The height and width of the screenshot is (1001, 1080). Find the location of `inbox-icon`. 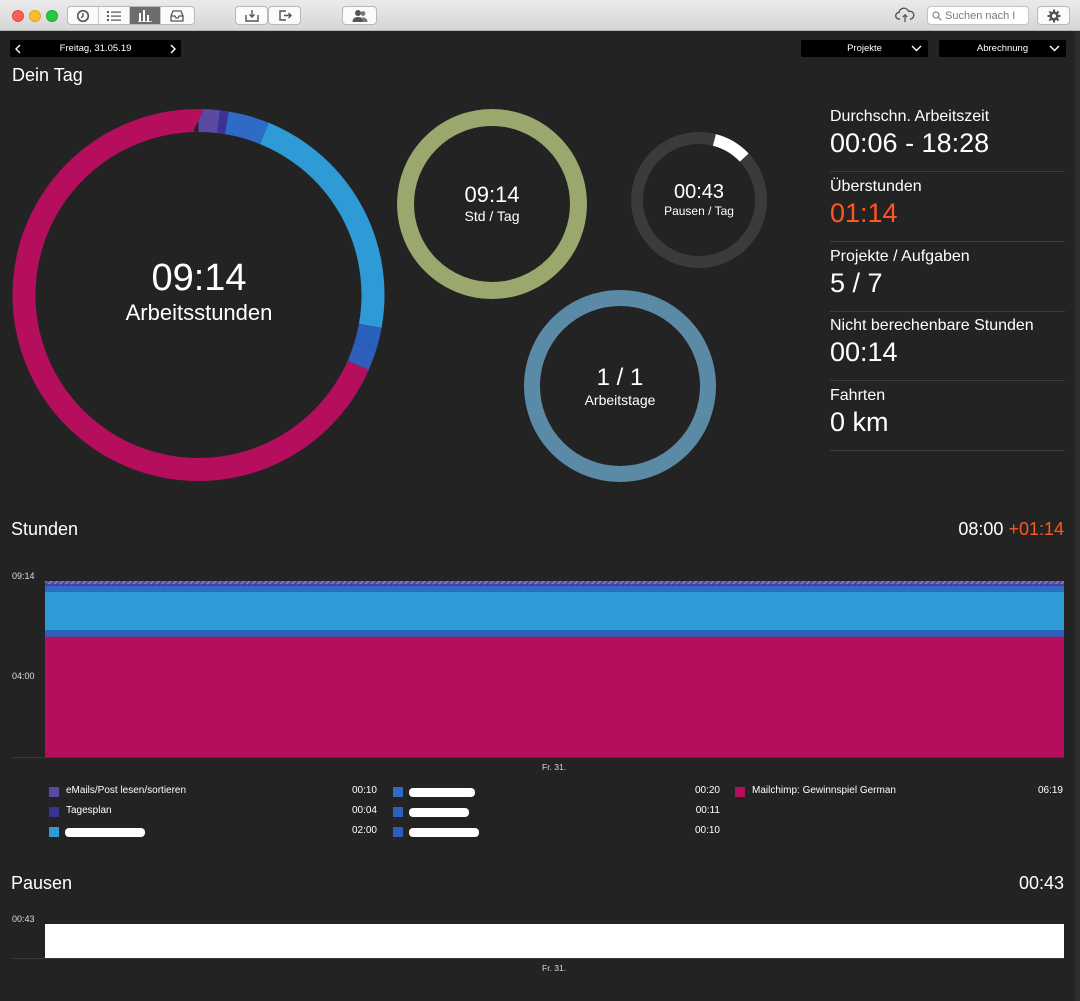

inbox-icon is located at coordinates (176, 15).